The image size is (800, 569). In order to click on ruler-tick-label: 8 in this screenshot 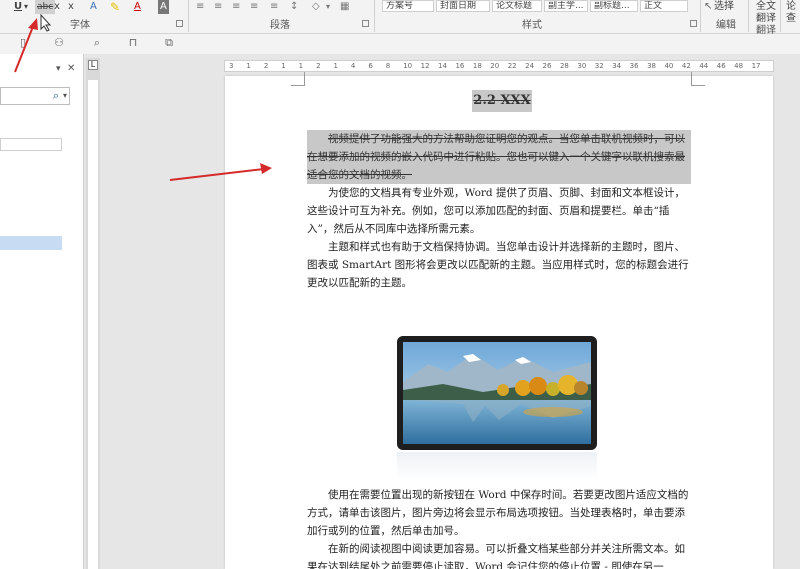, I will do `click(388, 66)`.